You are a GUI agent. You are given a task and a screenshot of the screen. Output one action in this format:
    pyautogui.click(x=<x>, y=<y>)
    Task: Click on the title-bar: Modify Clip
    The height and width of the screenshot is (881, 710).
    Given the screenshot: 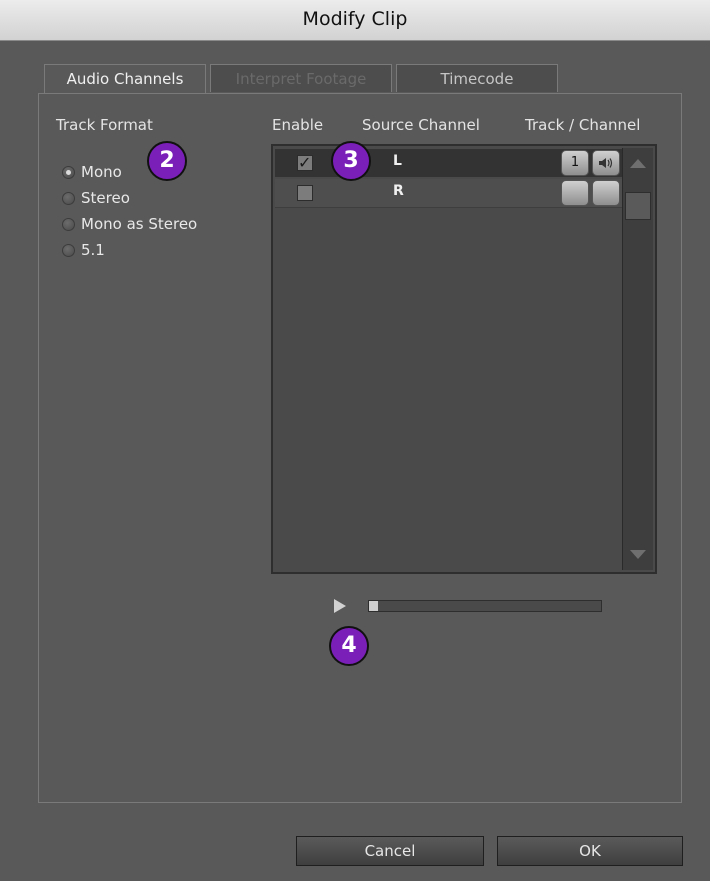 What is the action you would take?
    pyautogui.click(x=355, y=20)
    